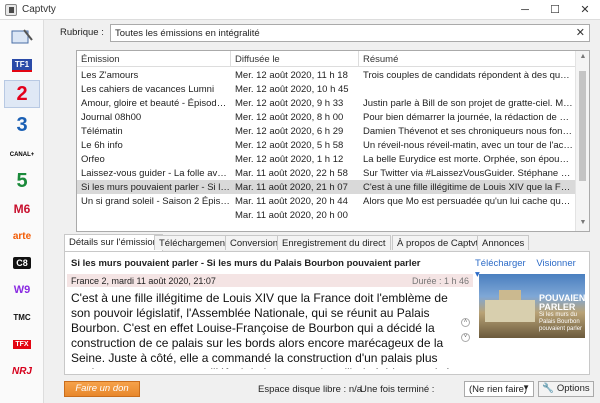 The image size is (600, 403). What do you see at coordinates (585, 10) in the screenshot?
I see `close-button: ✕` at bounding box center [585, 10].